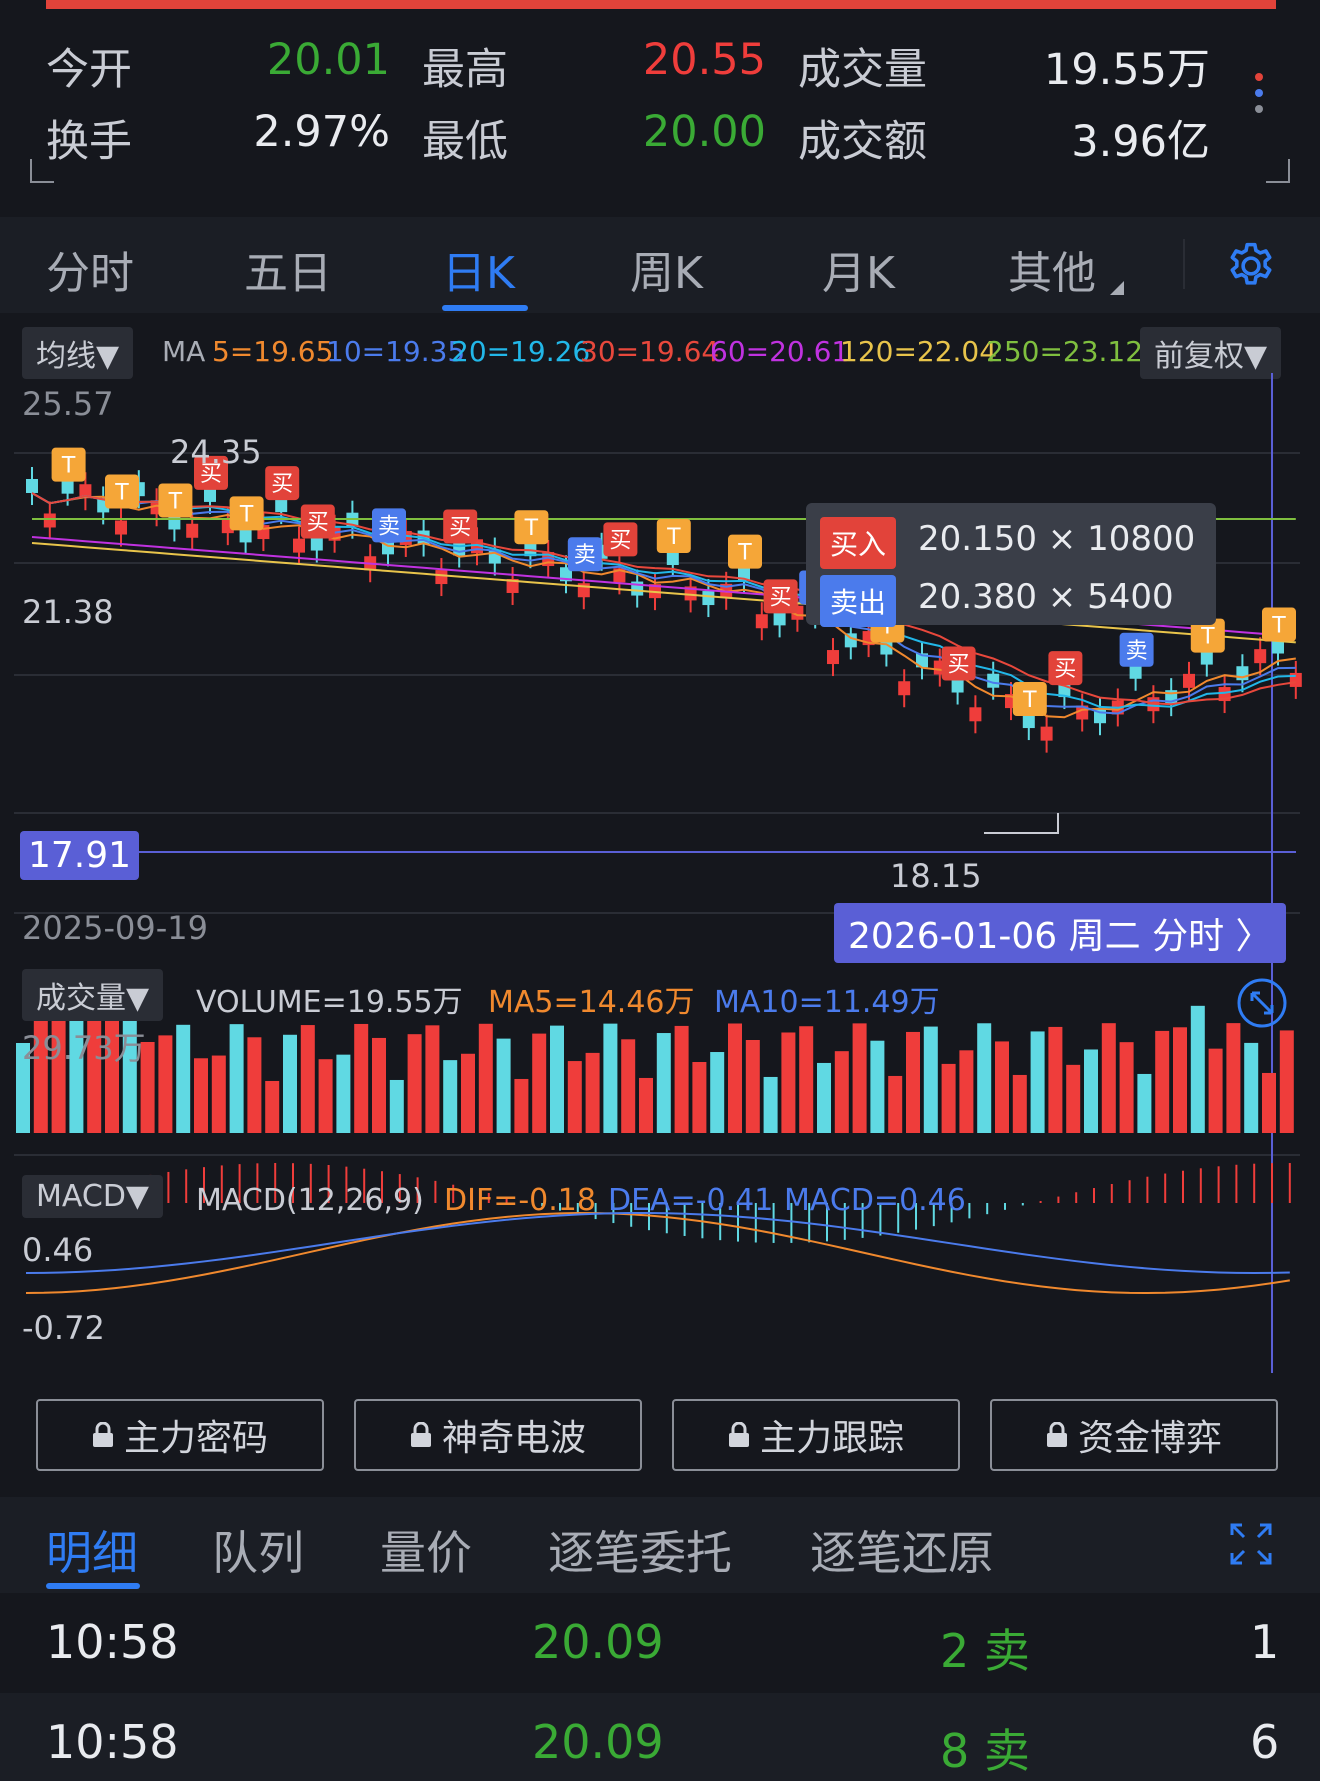 This screenshot has height=1781, width=1320. I want to click on macd-histogram-value: MACD=0.46, so click(875, 1200).